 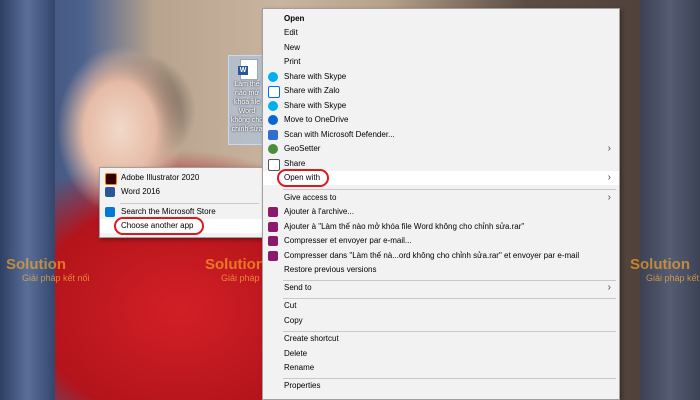 What do you see at coordinates (441, 354) in the screenshot?
I see `menu-item-delete: Delete` at bounding box center [441, 354].